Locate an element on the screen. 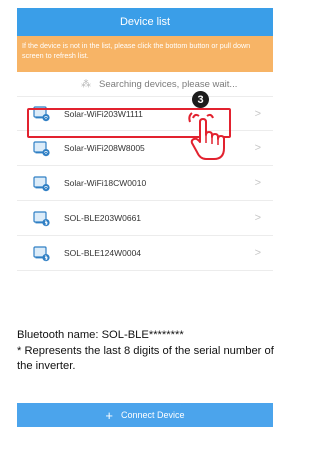 Image resolution: width=320 pixels, height=454 pixels. device-name: SOL-BLE203W0661 is located at coordinates (103, 218).